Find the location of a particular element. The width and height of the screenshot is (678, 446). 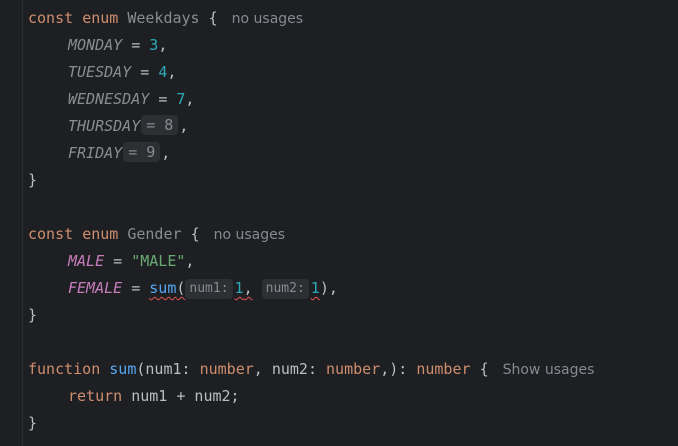

code-line: MALE = "MALE", is located at coordinates (353, 261).